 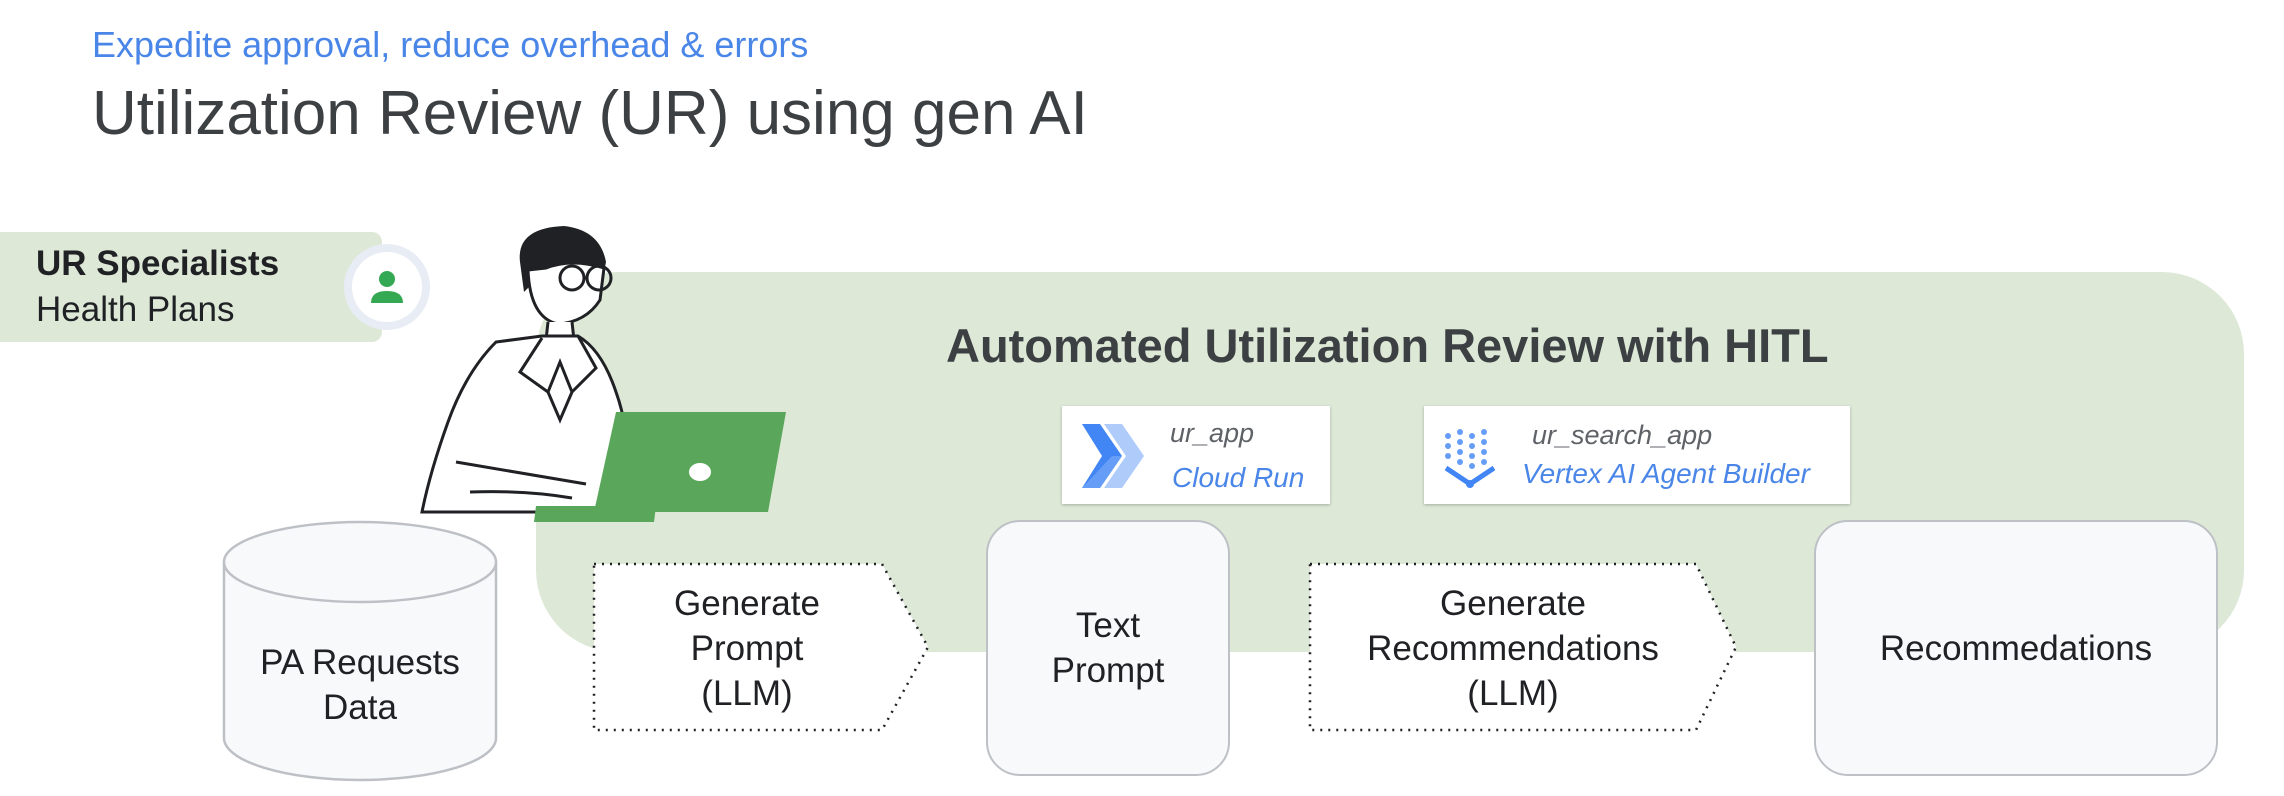 What do you see at coordinates (1108, 625) in the screenshot?
I see `text-prompt-line1: Text` at bounding box center [1108, 625].